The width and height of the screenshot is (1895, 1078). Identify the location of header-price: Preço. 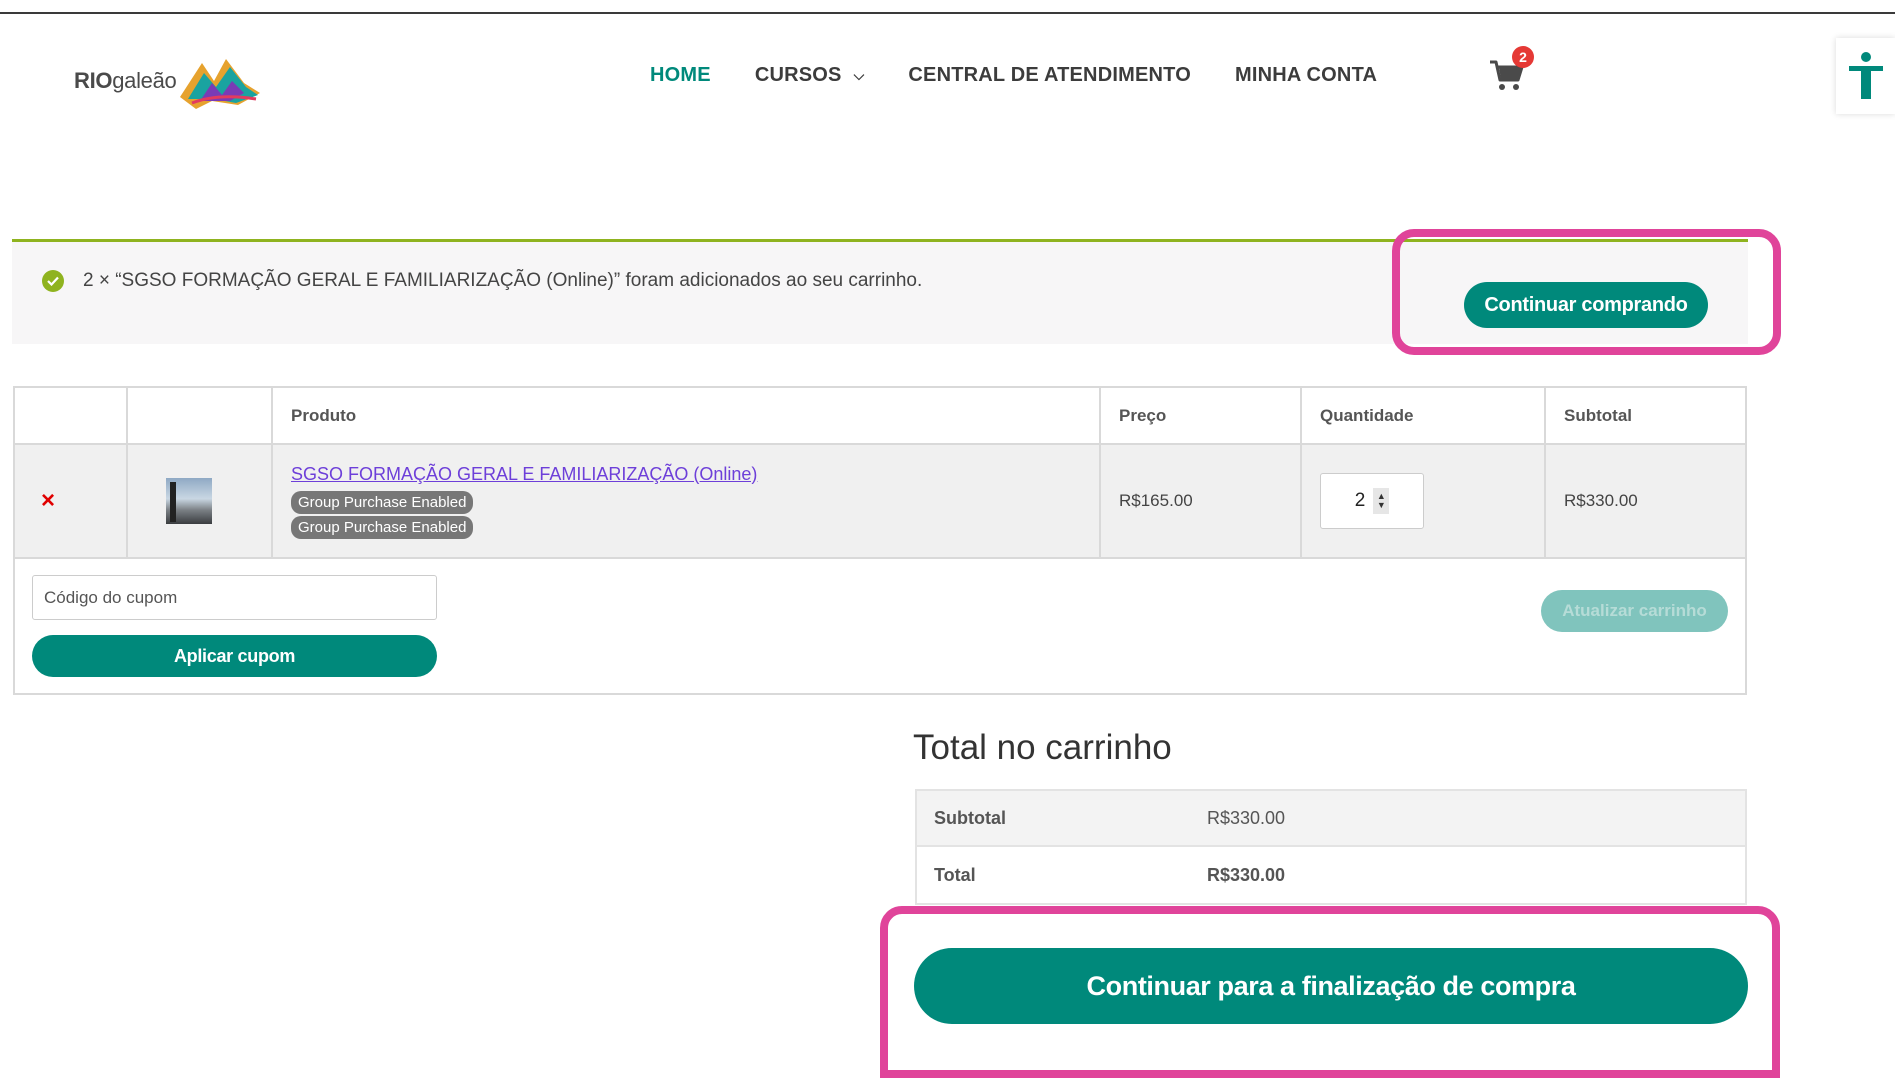
(1201, 415).